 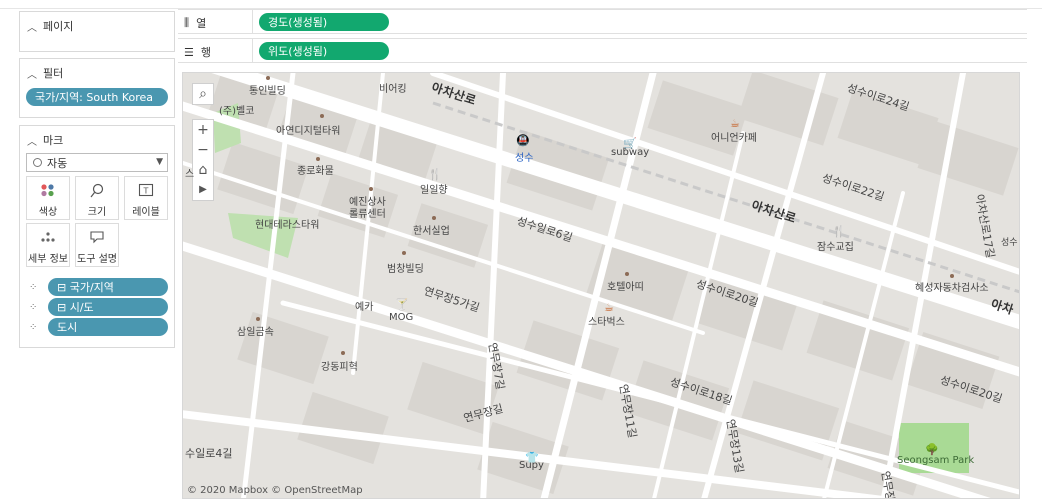 I want to click on filters-header: ︿ 필터, so click(x=45, y=73).